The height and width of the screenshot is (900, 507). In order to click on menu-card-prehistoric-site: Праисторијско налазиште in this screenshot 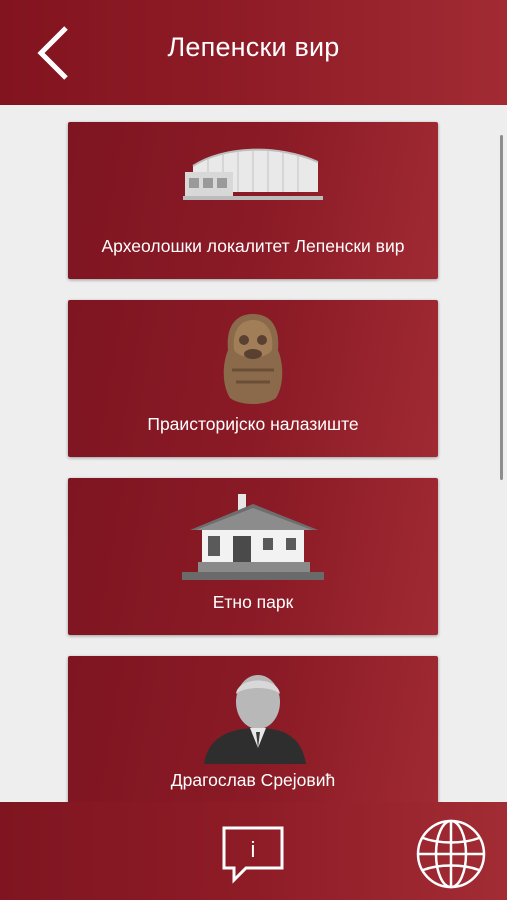, I will do `click(253, 378)`.